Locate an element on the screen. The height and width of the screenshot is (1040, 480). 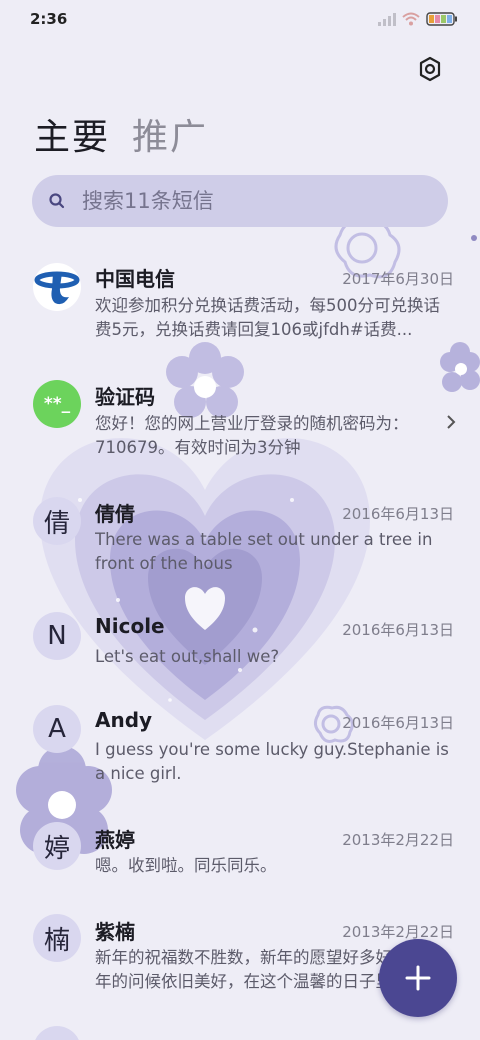
message-item-yanting: 婷 燕婷 2013年2月22日 嗯。收到啦。同乐同乐。 is located at coordinates (240, 852).